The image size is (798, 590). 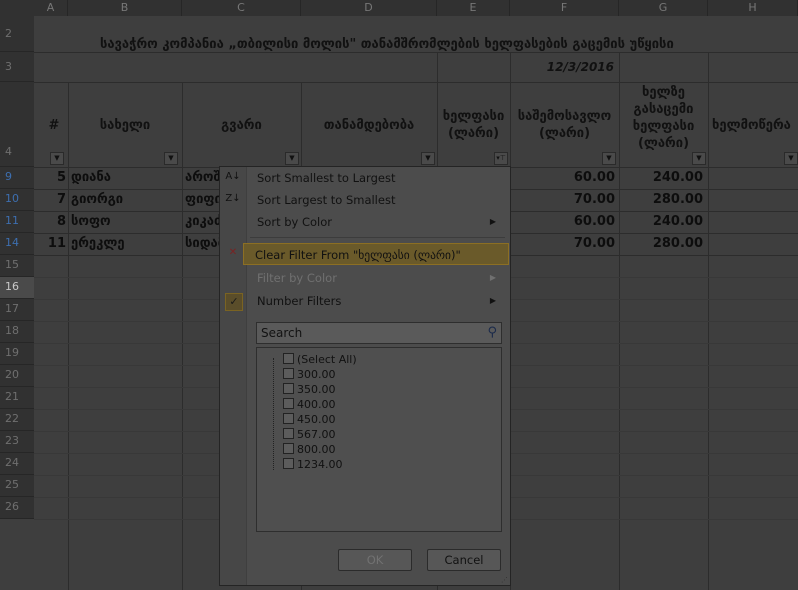 I want to click on filter-value-item: 1234.00, so click(x=313, y=464).